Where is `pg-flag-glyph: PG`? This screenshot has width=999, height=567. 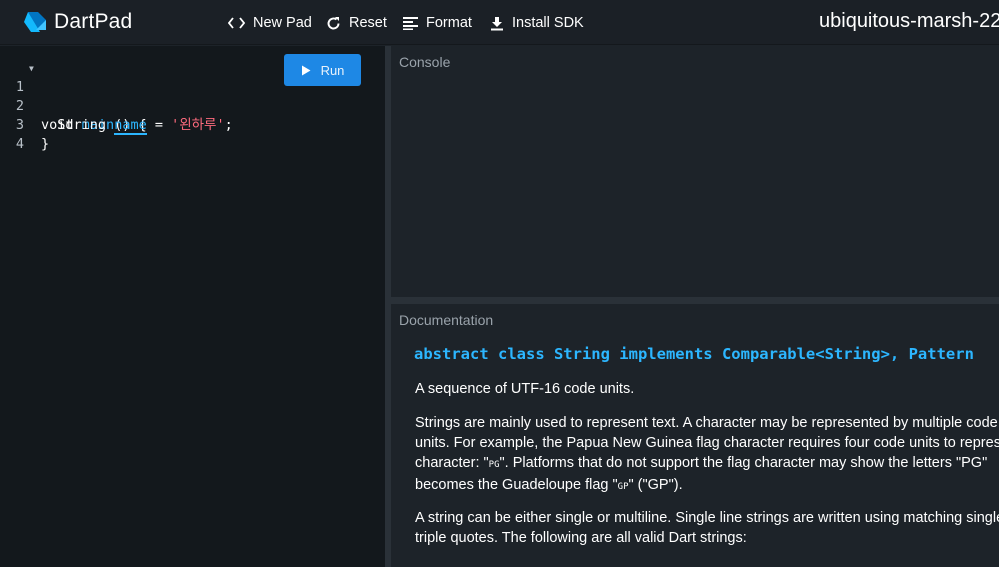 pg-flag-glyph: PG is located at coordinates (494, 465).